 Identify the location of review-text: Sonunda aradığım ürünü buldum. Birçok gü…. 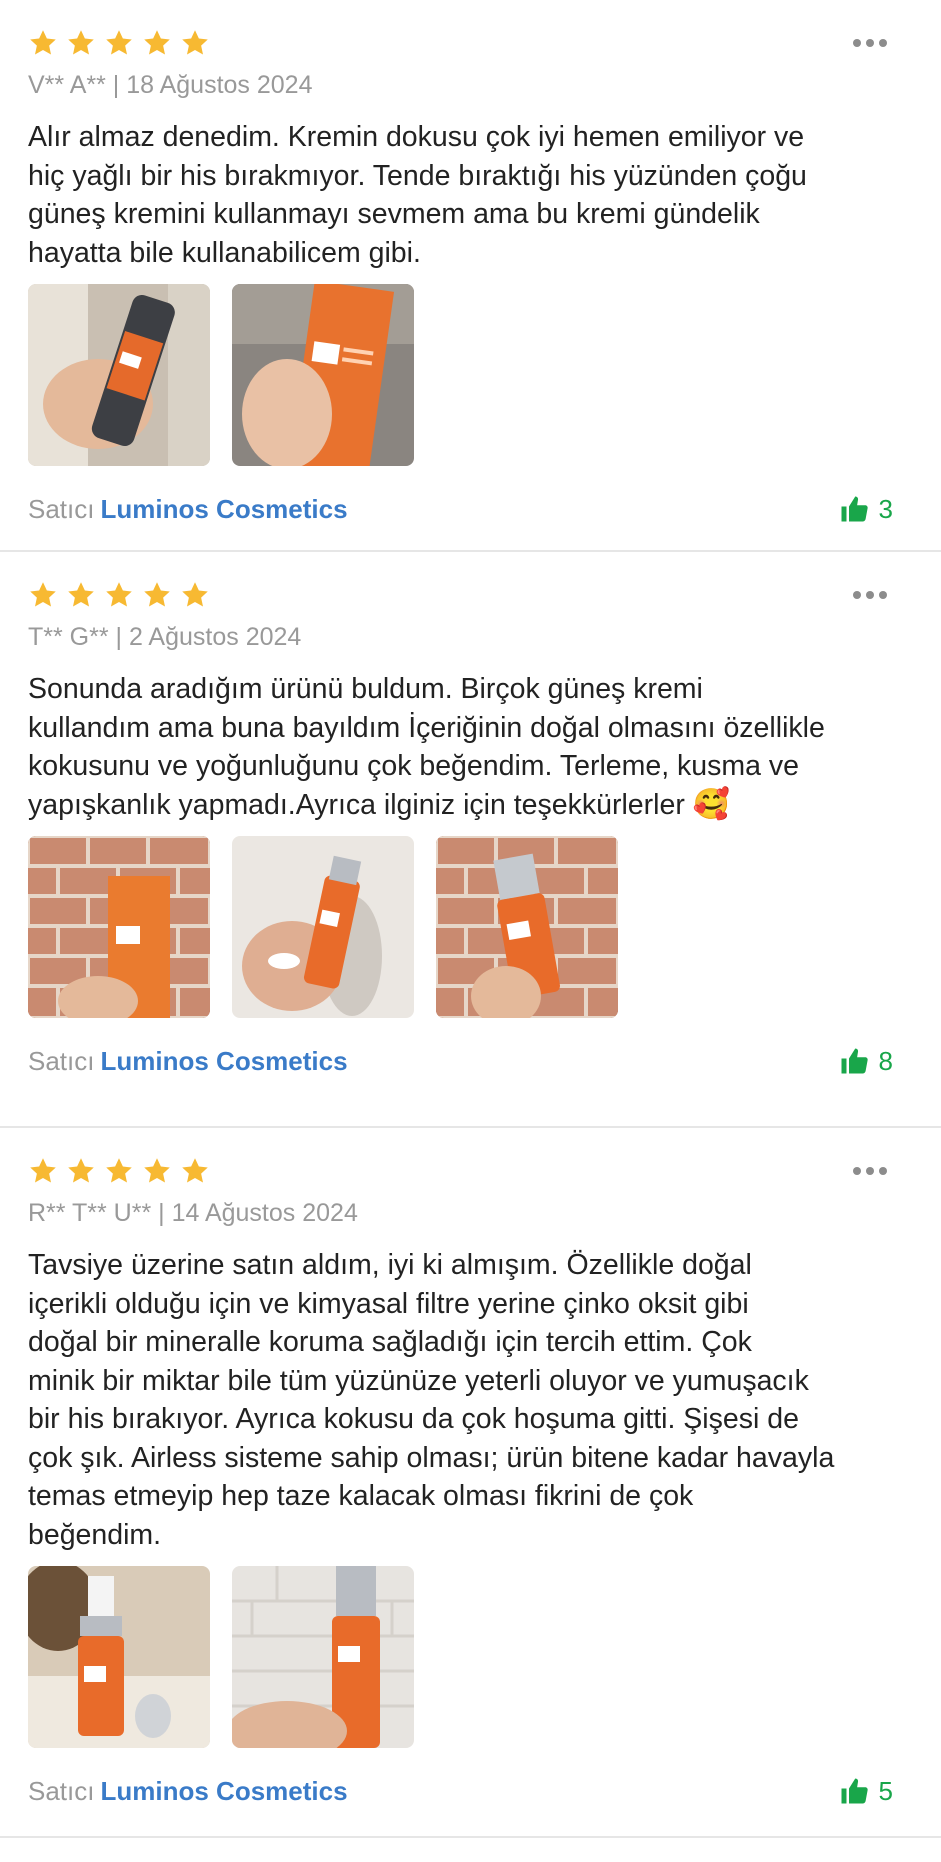
(470, 747).